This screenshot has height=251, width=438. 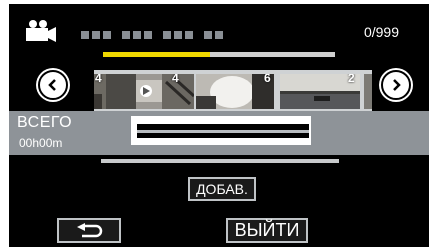 I want to click on add-button: ДОБАВ., so click(x=222, y=189).